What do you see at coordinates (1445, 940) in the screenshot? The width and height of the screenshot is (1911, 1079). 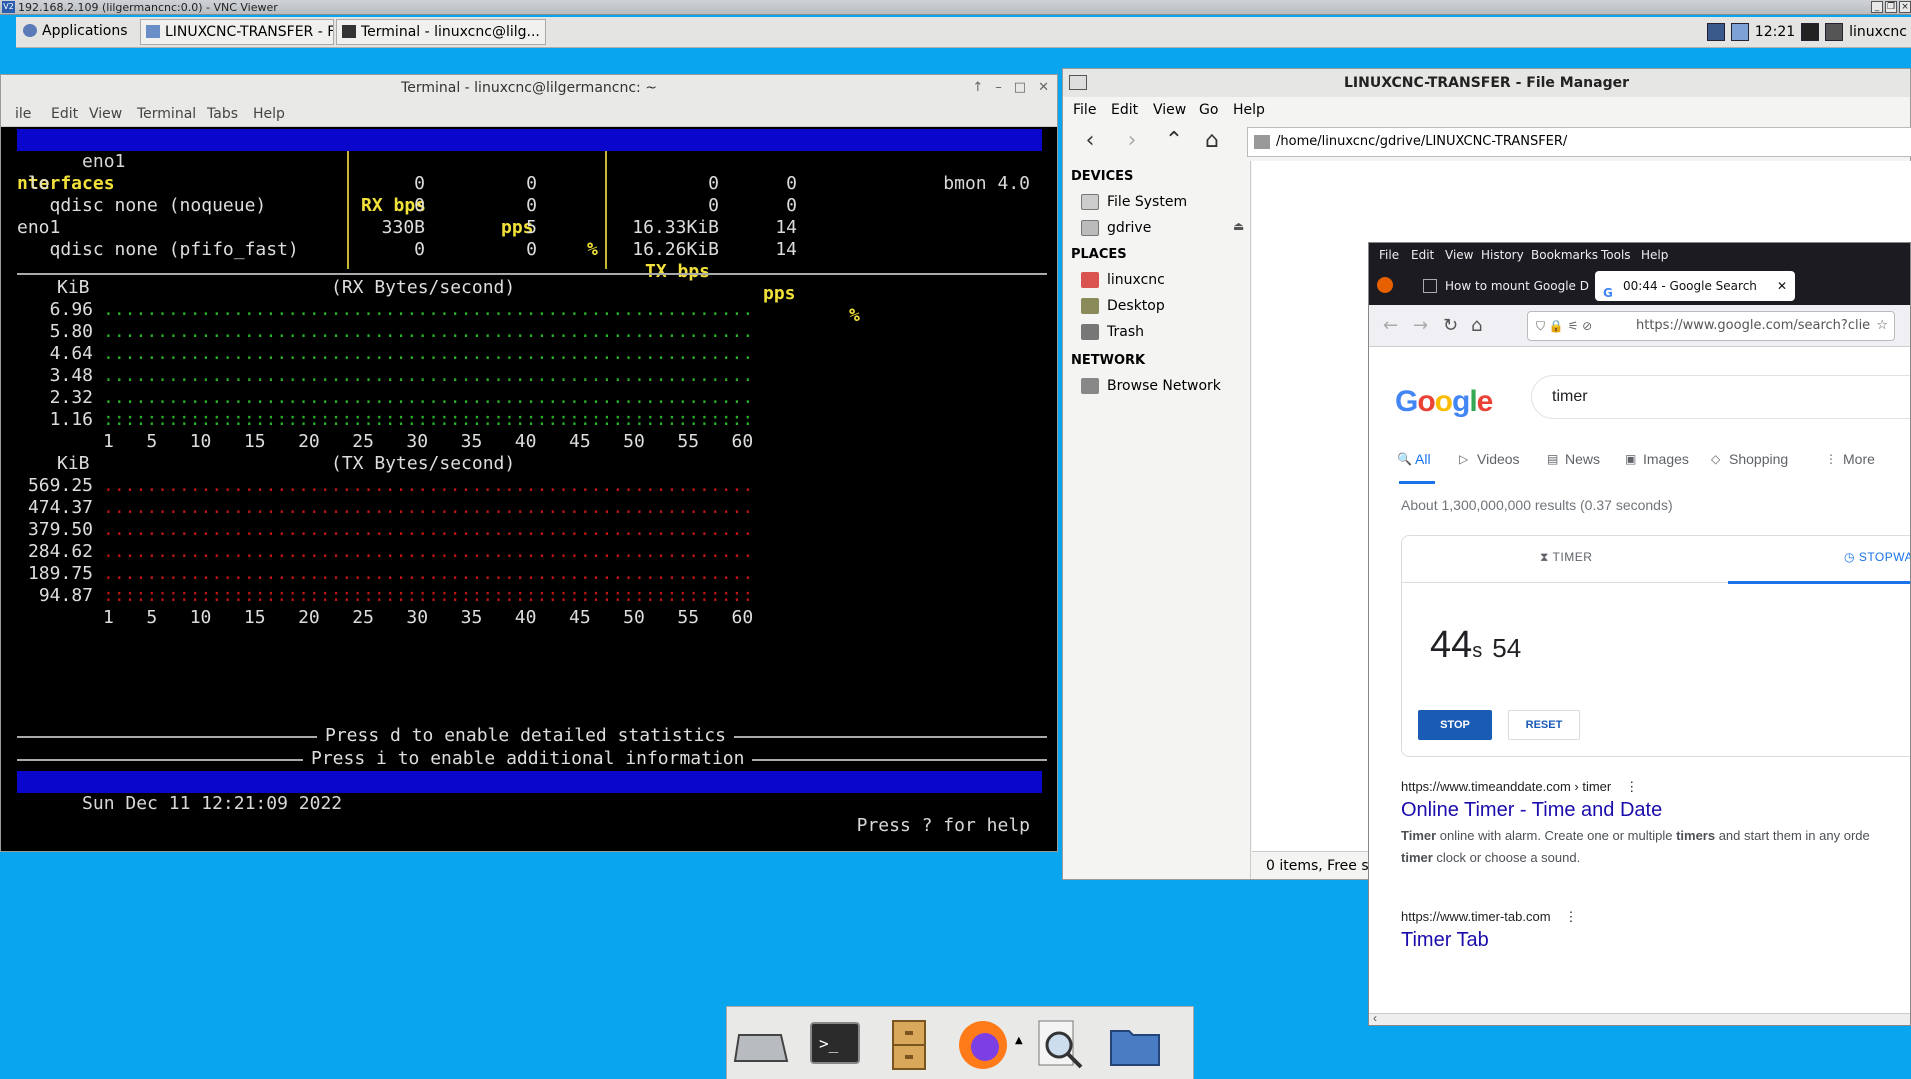 I see `result-title: Timer Tab` at bounding box center [1445, 940].